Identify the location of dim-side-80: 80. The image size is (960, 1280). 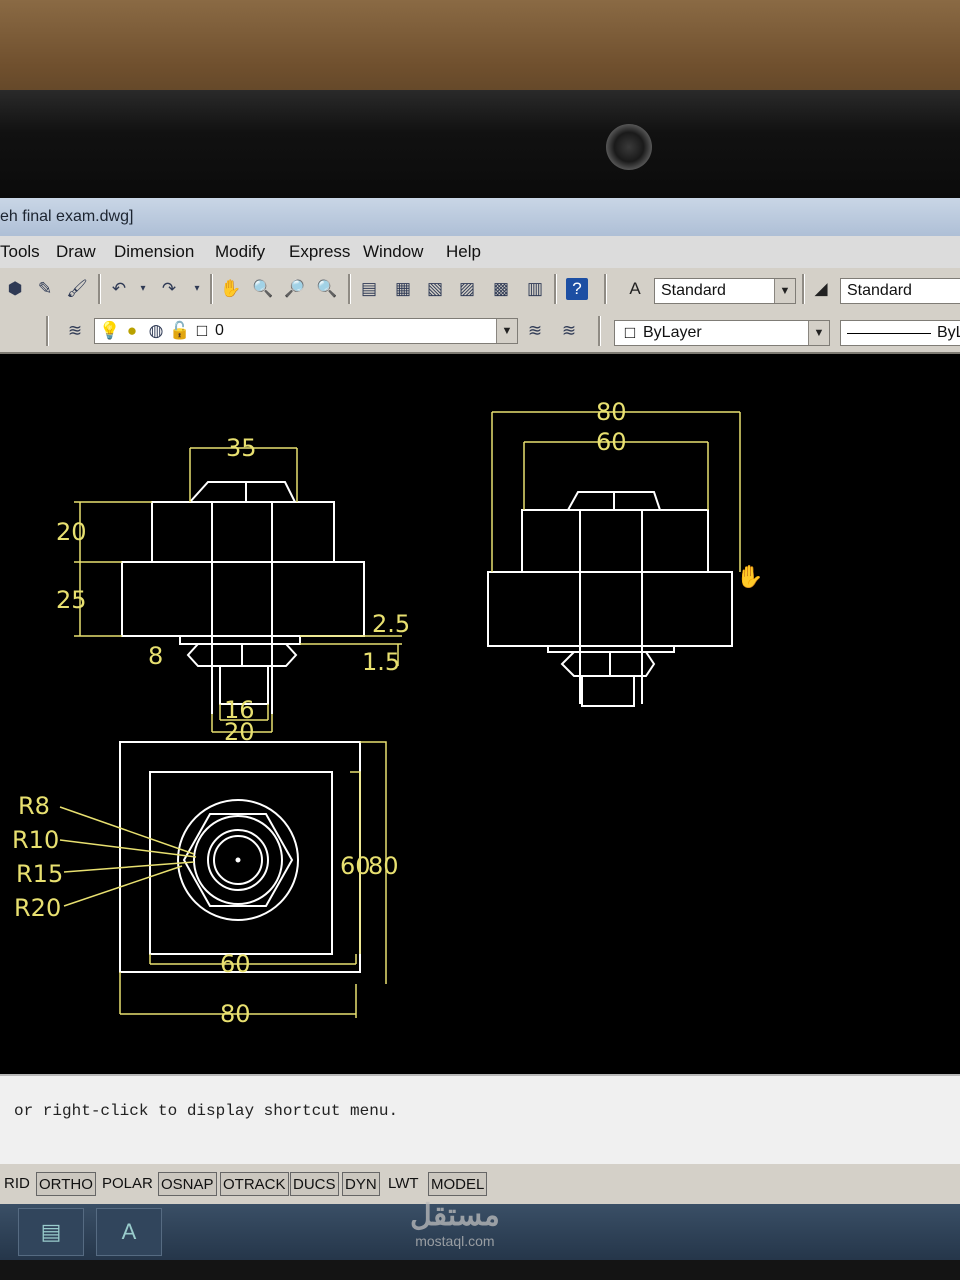
(611, 412).